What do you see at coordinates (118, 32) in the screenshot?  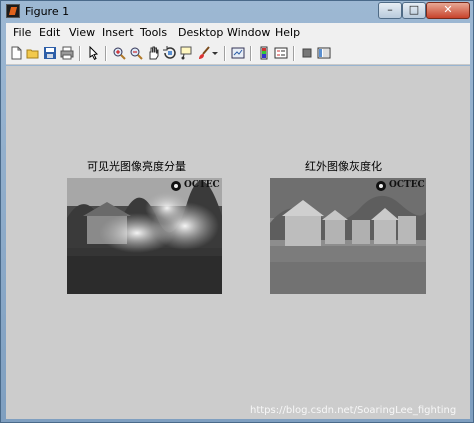 I see `menu-insert: Insert` at bounding box center [118, 32].